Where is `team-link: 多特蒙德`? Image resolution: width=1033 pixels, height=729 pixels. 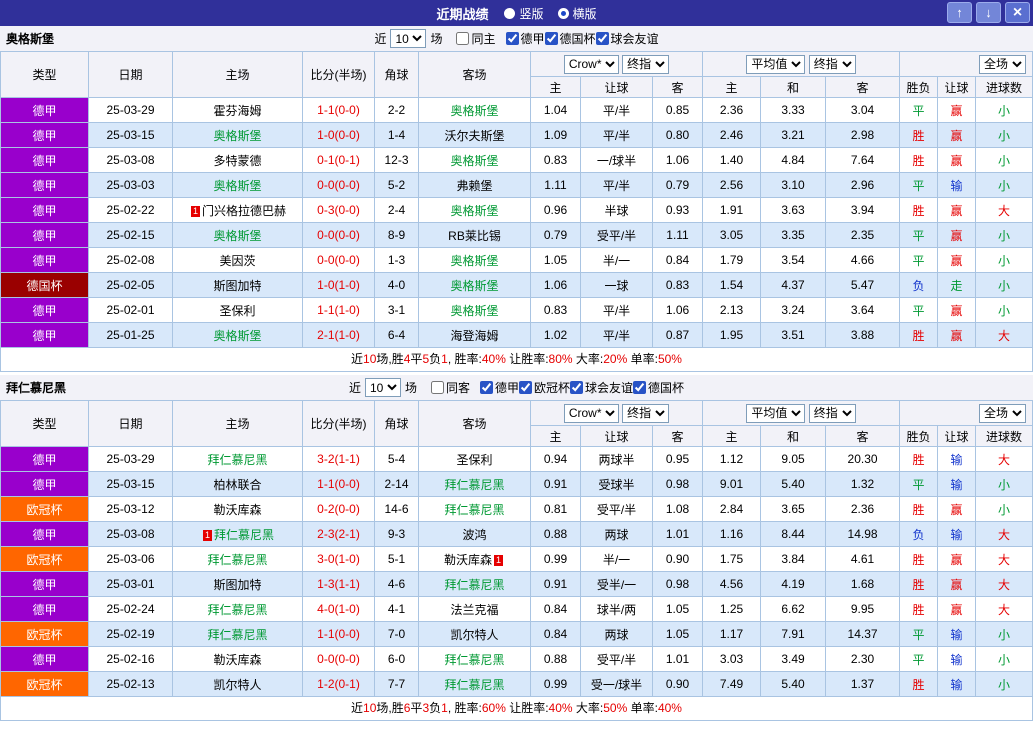
team-link: 多特蒙德 is located at coordinates (237, 161).